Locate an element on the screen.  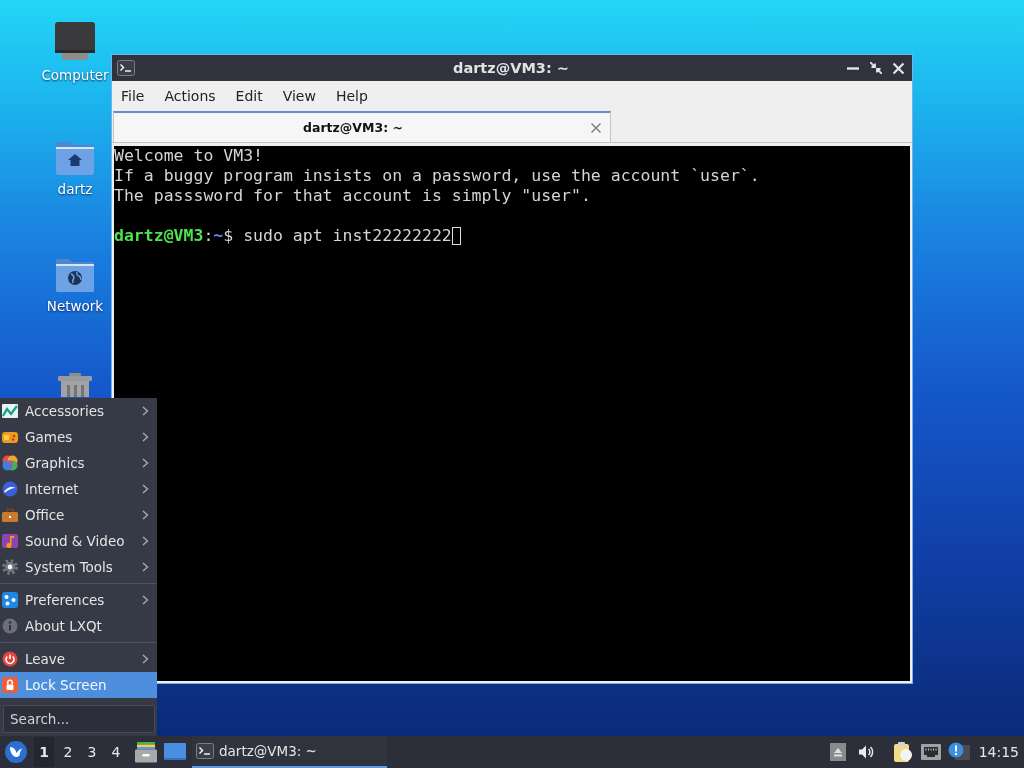
terminal-line: If a buggy program insists on a password, use the account `user`. is located at coordinates (437, 176).